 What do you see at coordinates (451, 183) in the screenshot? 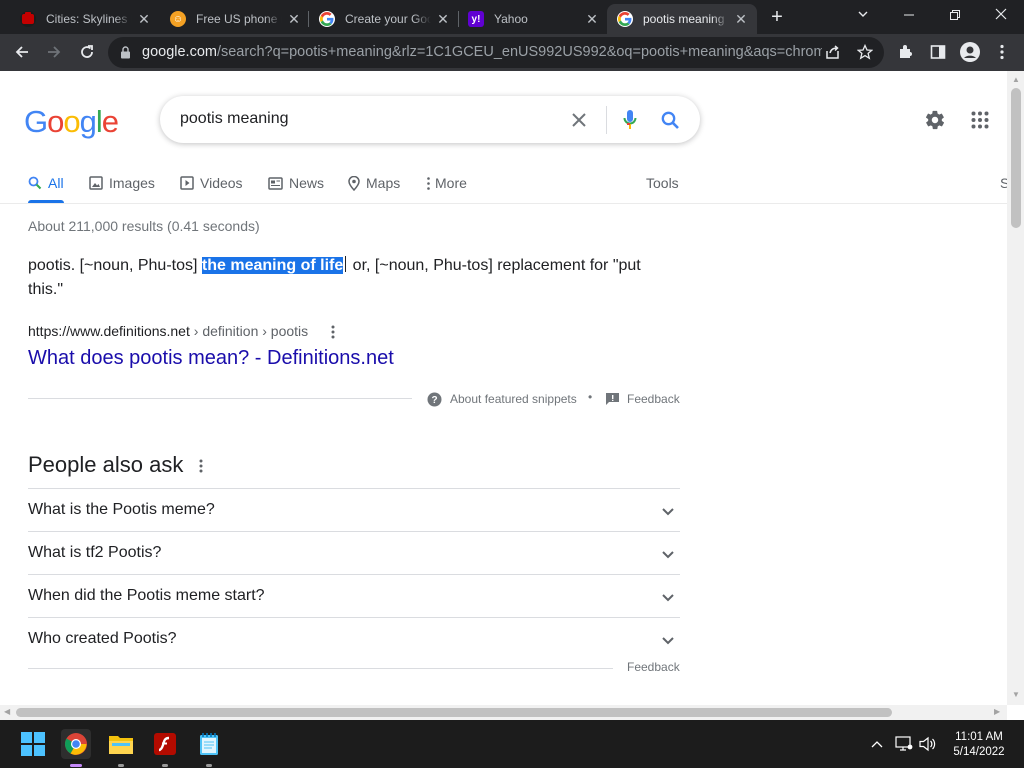
I see `tab-more-label: More` at bounding box center [451, 183].